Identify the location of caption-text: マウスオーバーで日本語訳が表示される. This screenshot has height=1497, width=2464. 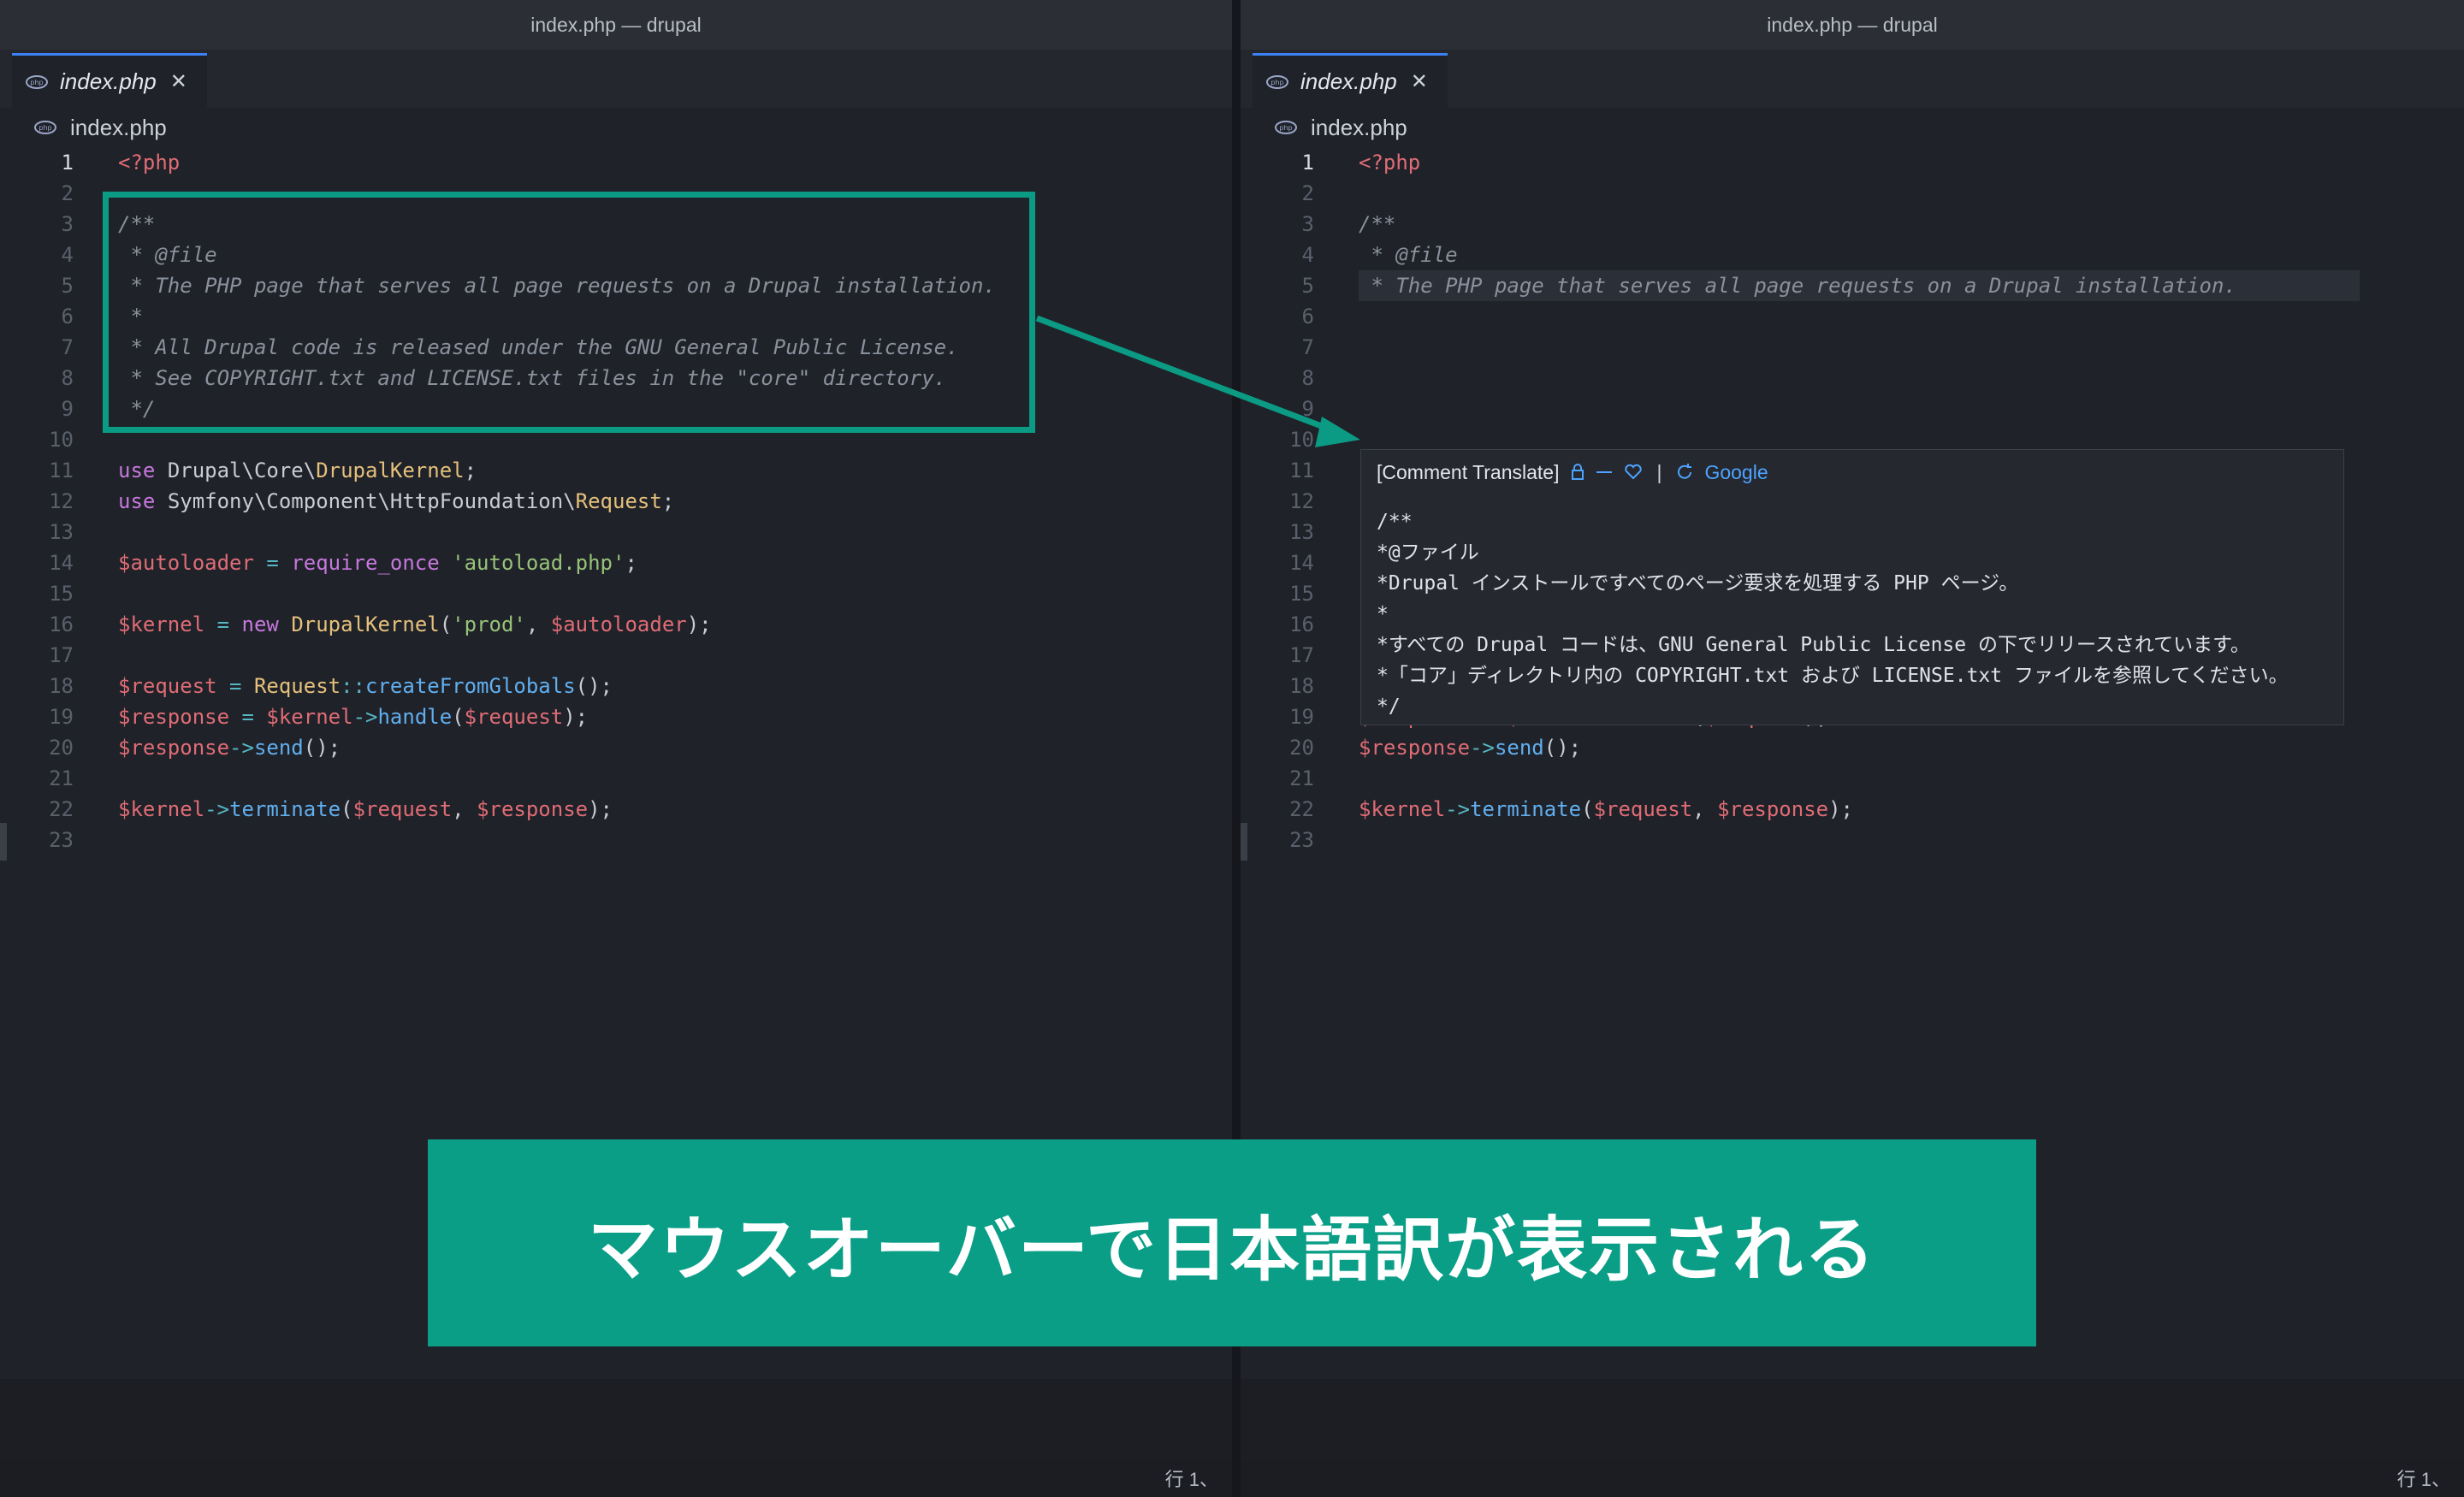
(1232, 1250).